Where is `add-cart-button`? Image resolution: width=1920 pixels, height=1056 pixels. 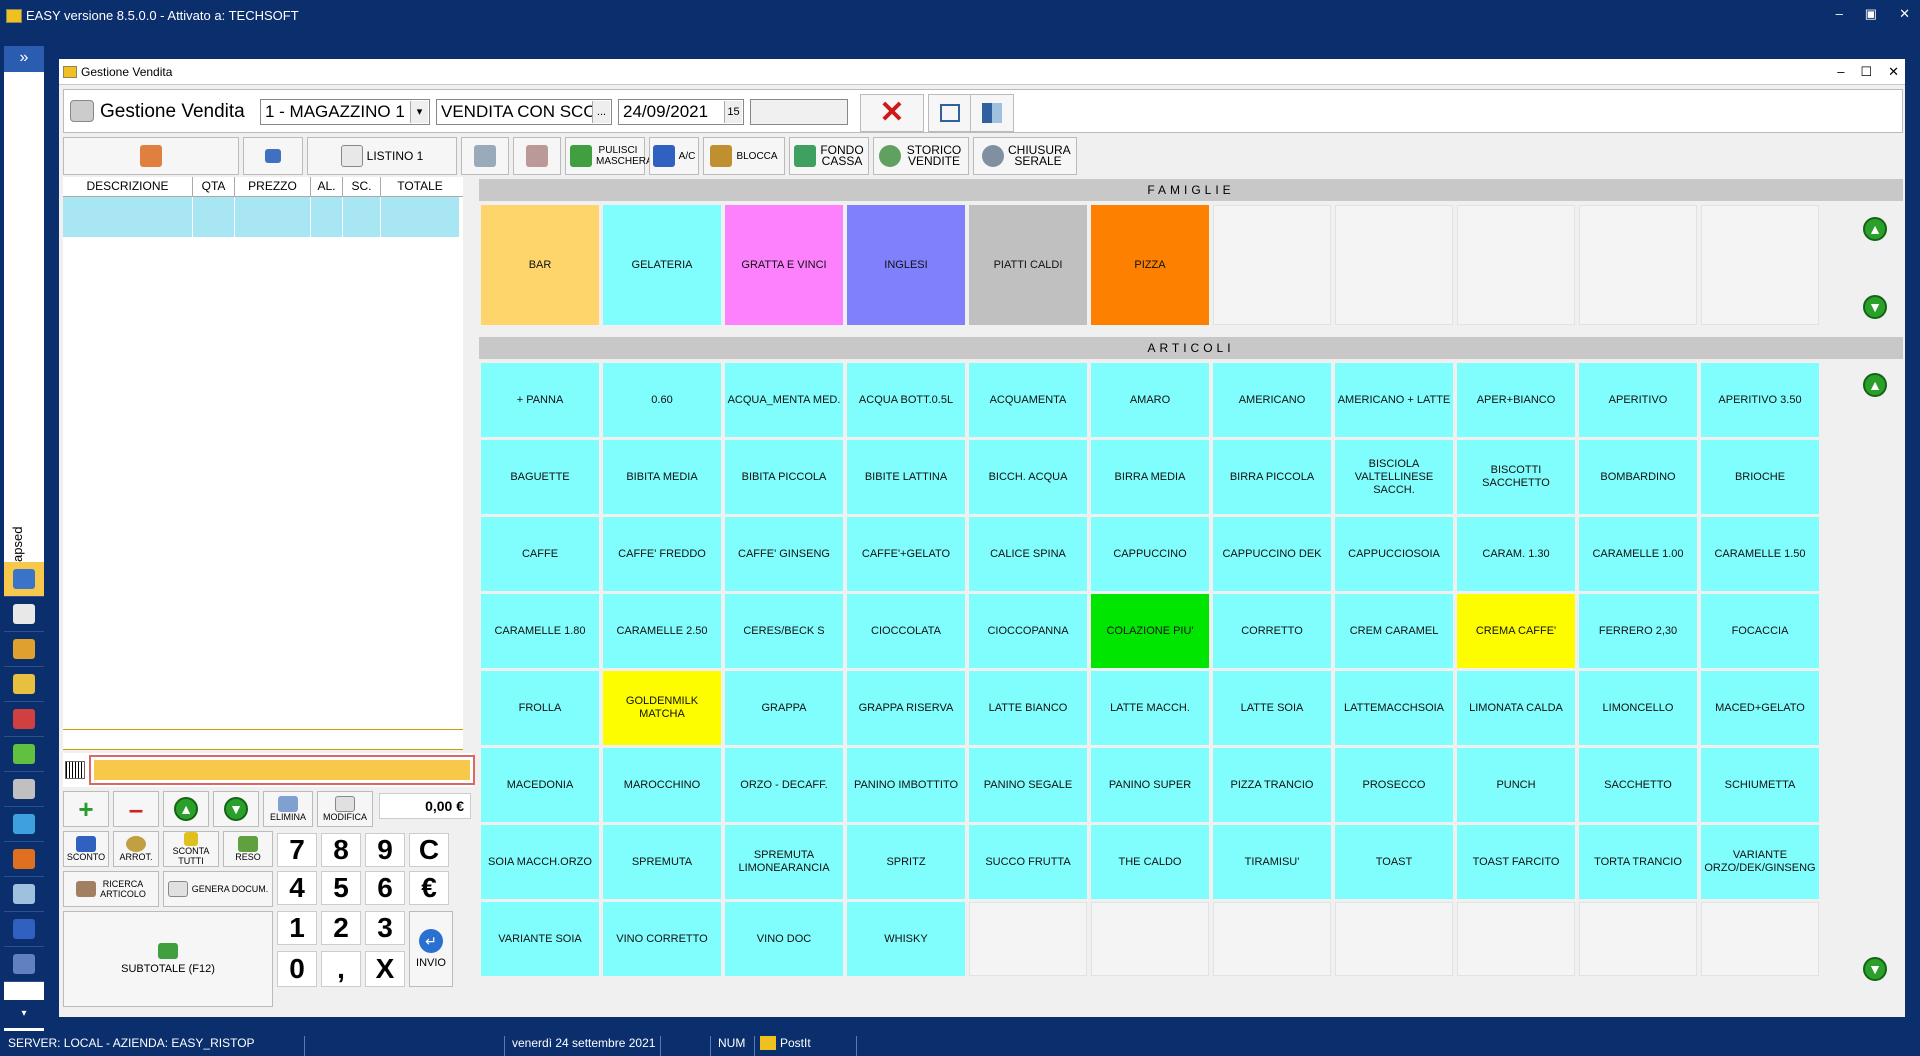 add-cart-button is located at coordinates (485, 156).